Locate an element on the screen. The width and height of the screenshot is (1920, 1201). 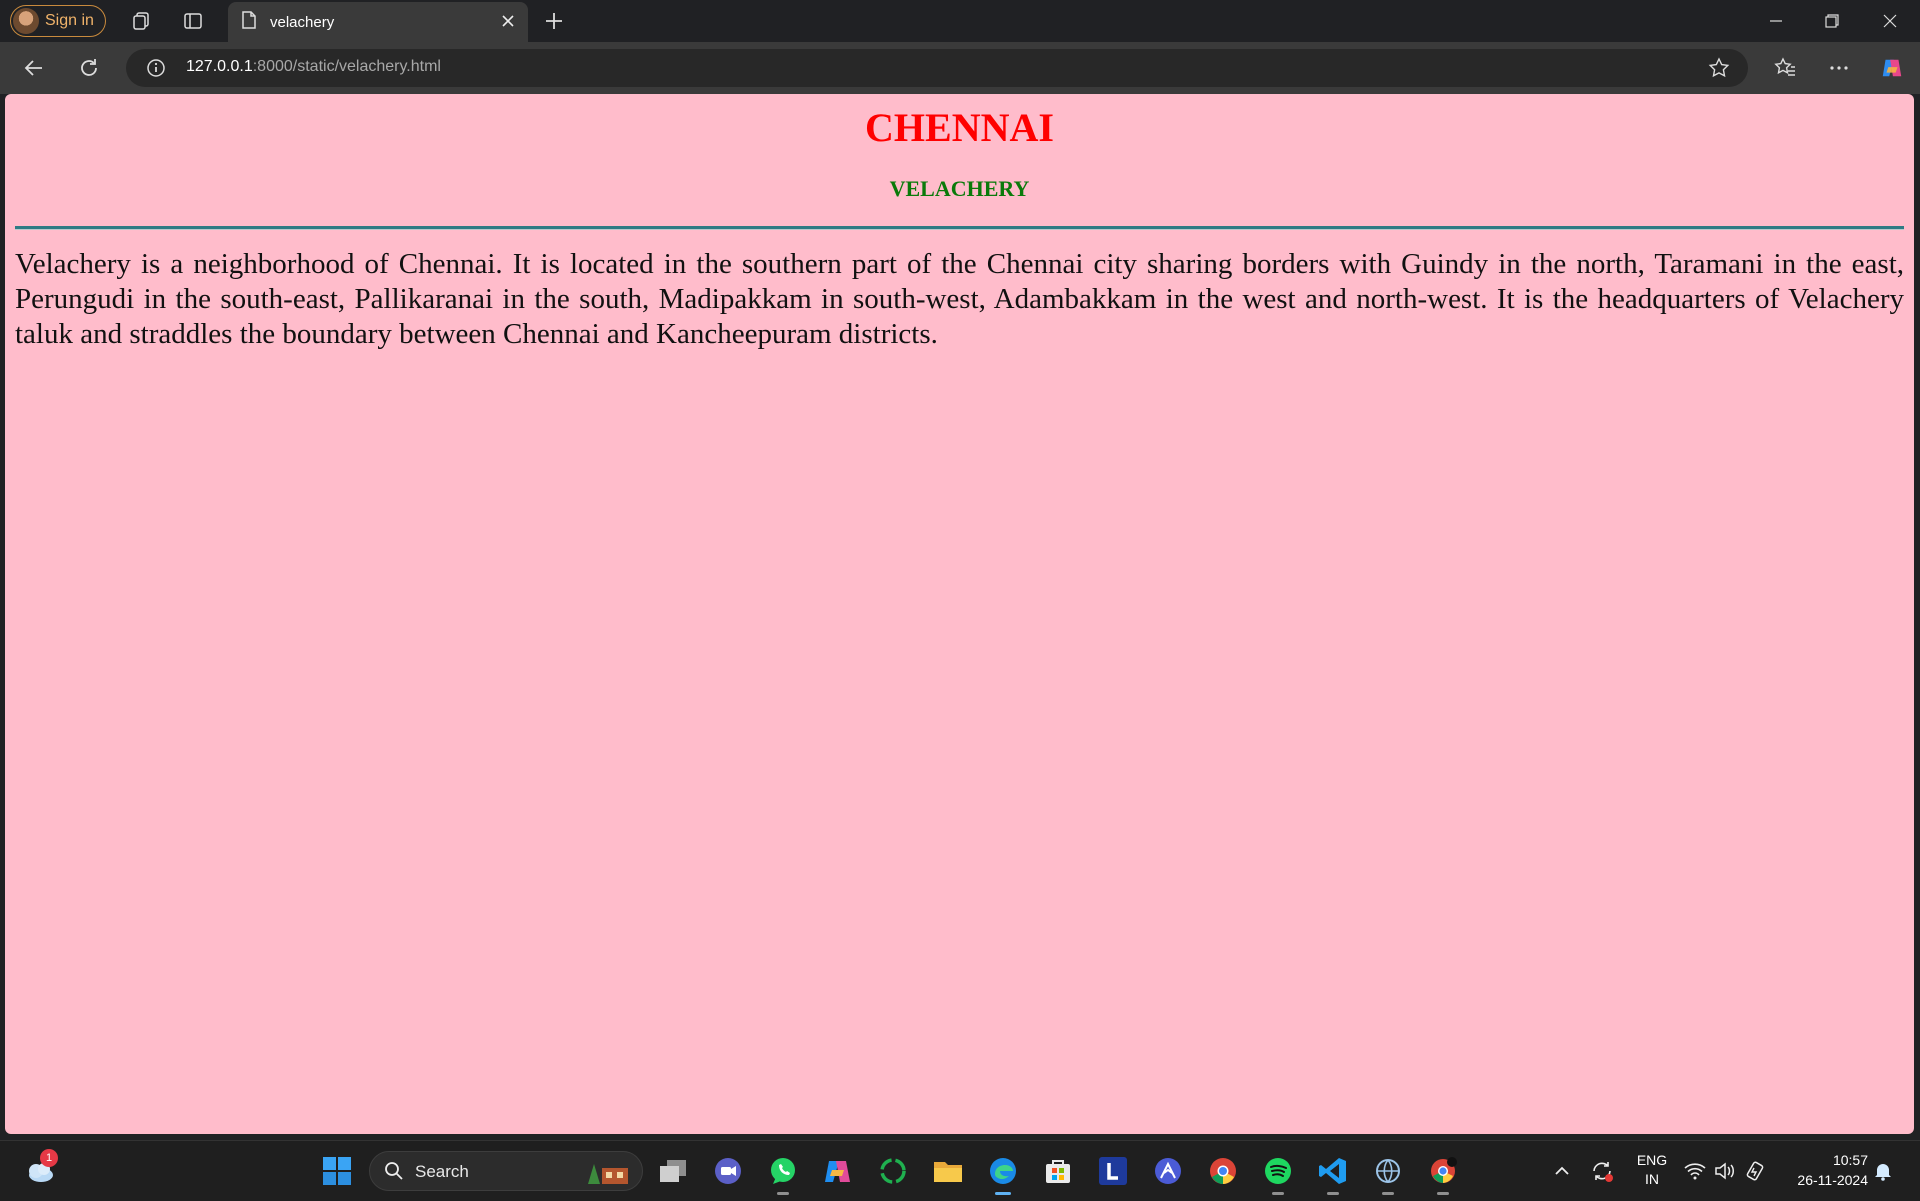
notifications-bell-icon is located at coordinates (1883, 1171).